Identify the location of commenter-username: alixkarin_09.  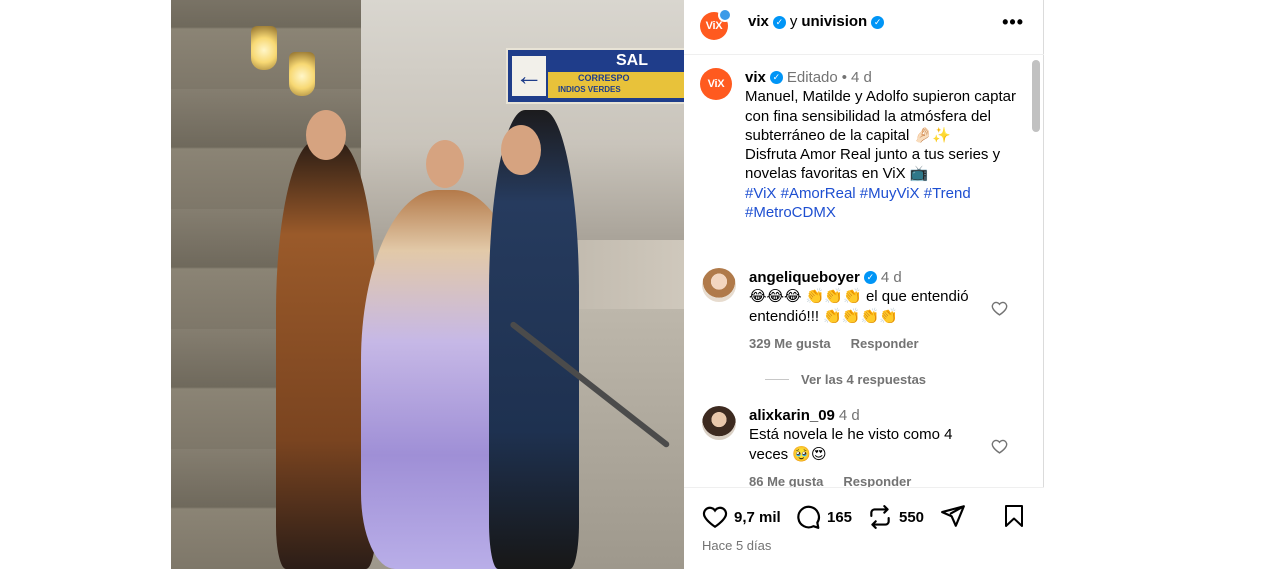
(792, 415).